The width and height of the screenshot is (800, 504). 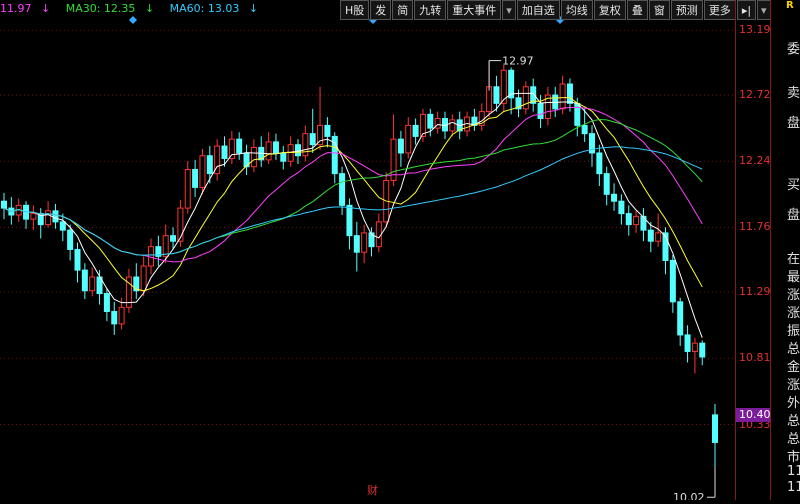 I want to click on toolbar-button-7: 均线, so click(x=576, y=10).